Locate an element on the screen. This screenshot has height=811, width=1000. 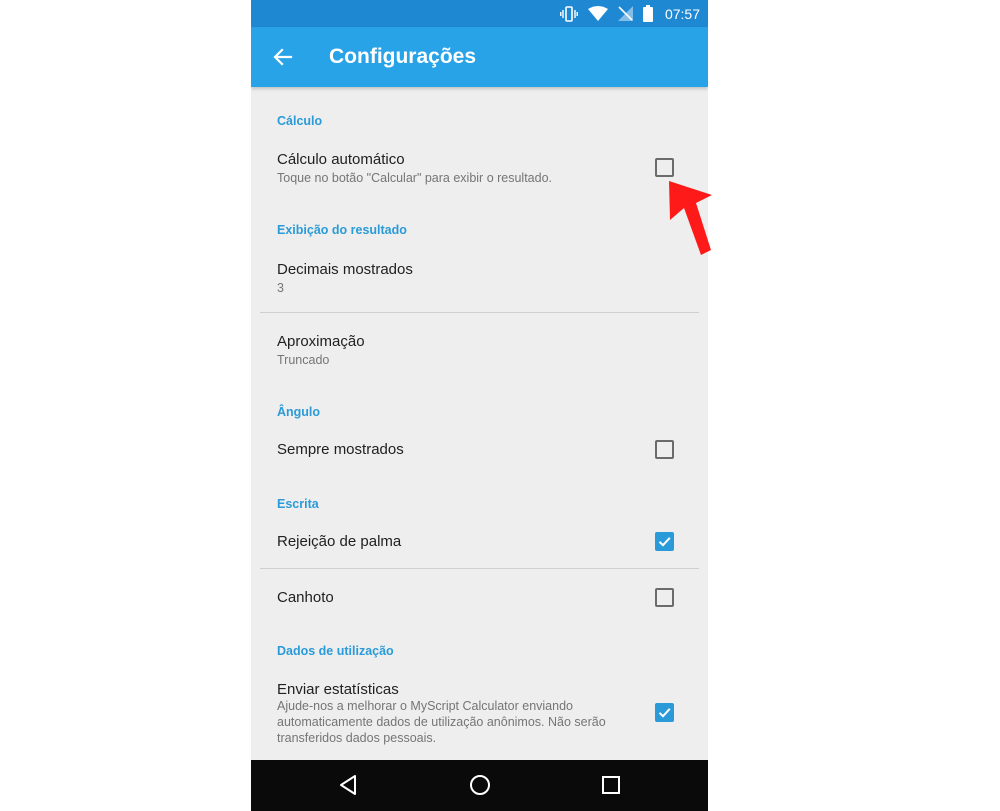
recents-square-icon is located at coordinates (611, 785).